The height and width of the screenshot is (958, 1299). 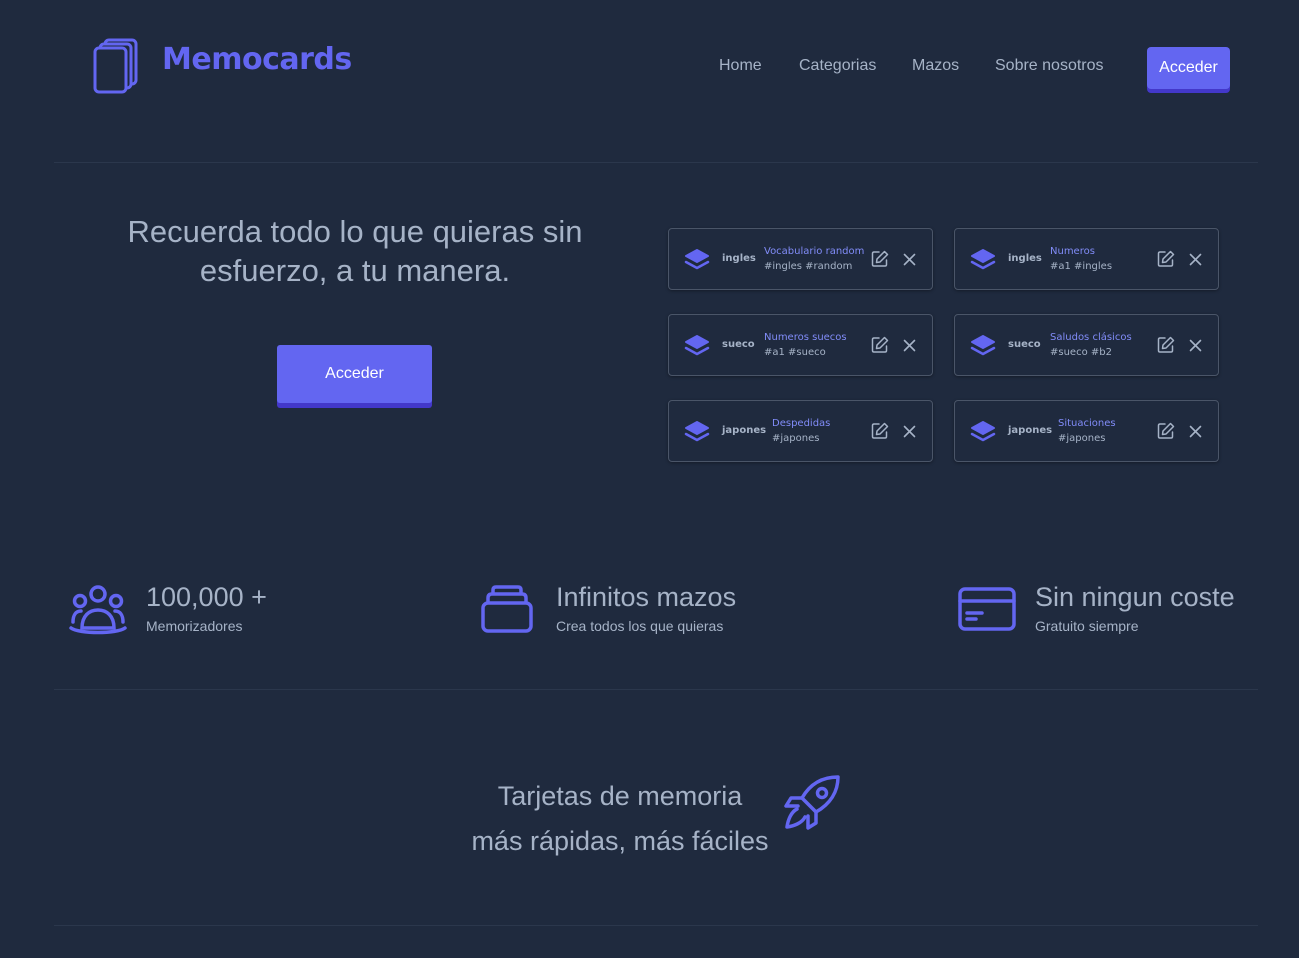 What do you see at coordinates (808, 266) in the screenshot?
I see `deck-tags: #ingles #random` at bounding box center [808, 266].